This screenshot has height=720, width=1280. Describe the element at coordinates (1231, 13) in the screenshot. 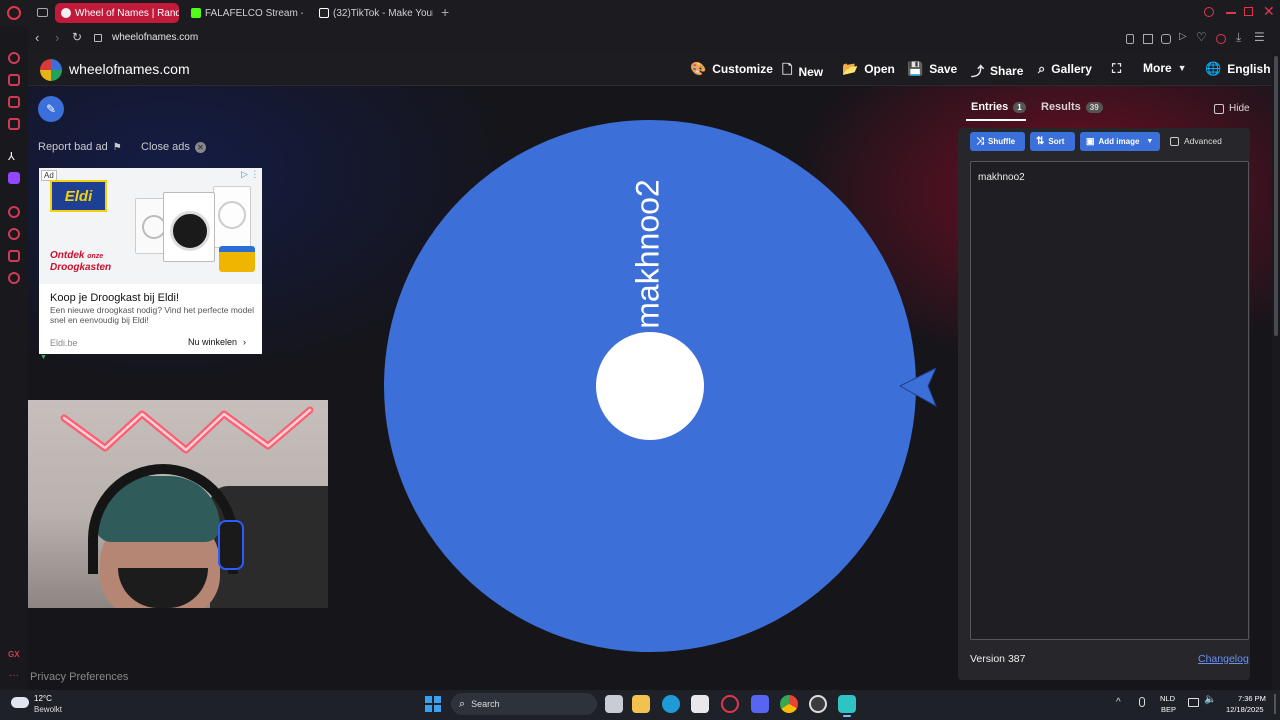

I see `minimize-icon` at that location.